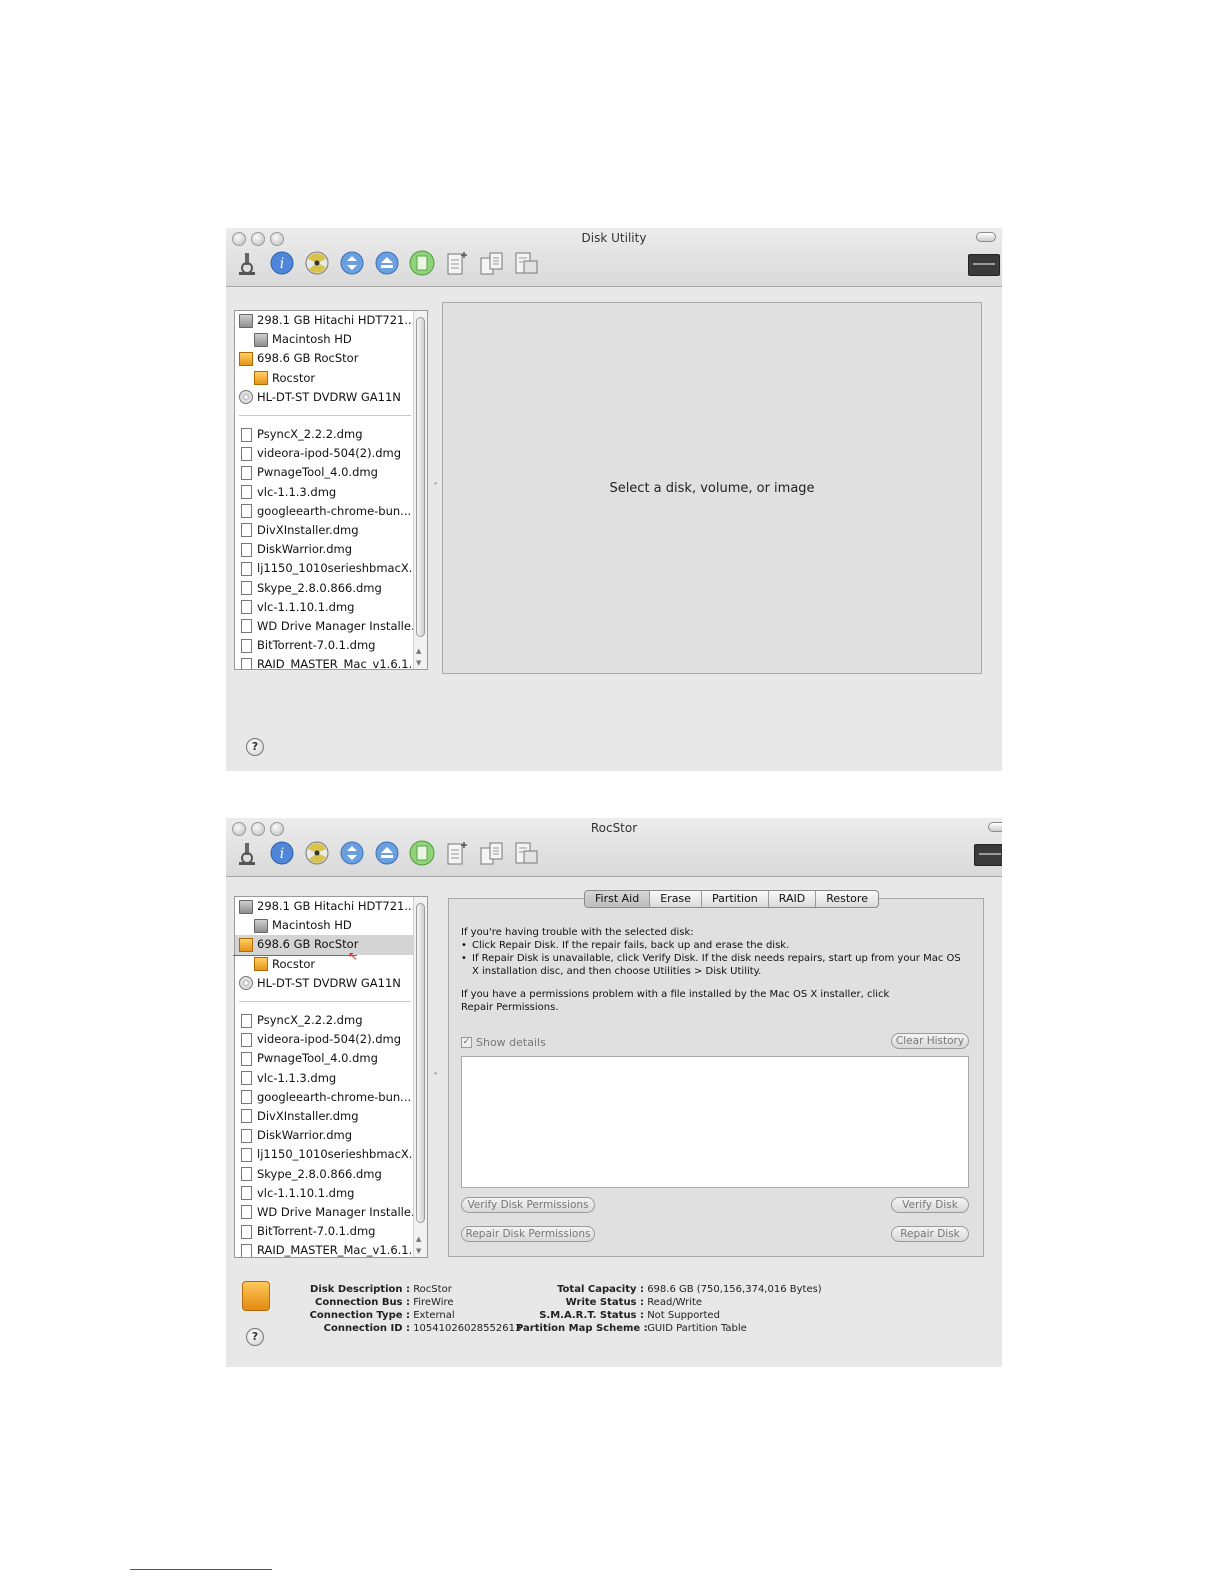 The width and height of the screenshot is (1225, 1585). Describe the element at coordinates (614, 847) in the screenshot. I see `toolbar: RocStor i` at that location.